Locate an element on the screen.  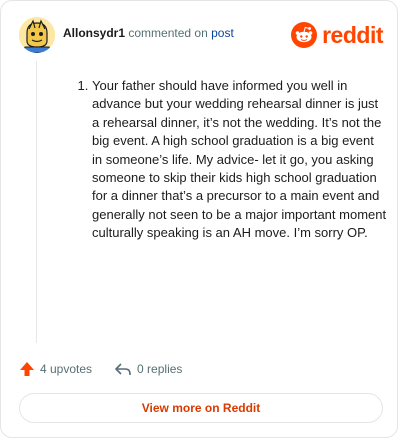
action-text: commented on is located at coordinates (168, 33).